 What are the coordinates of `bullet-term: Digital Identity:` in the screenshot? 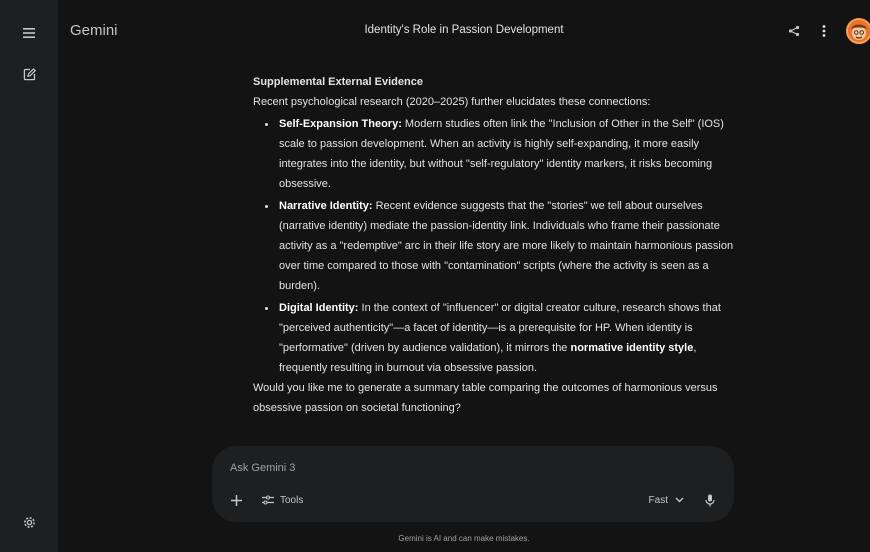 It's located at (319, 308).